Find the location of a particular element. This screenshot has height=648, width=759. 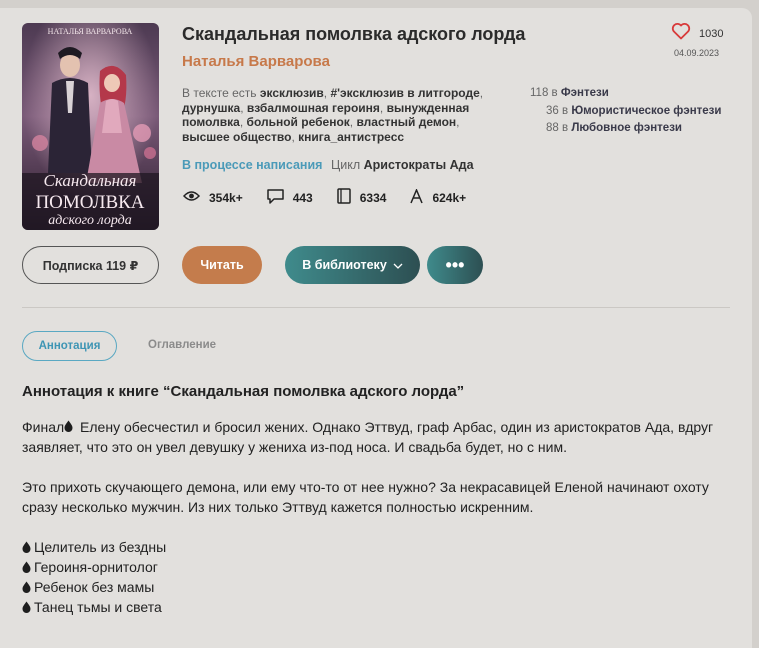

chars-stat: 624k+ is located at coordinates (438, 197).